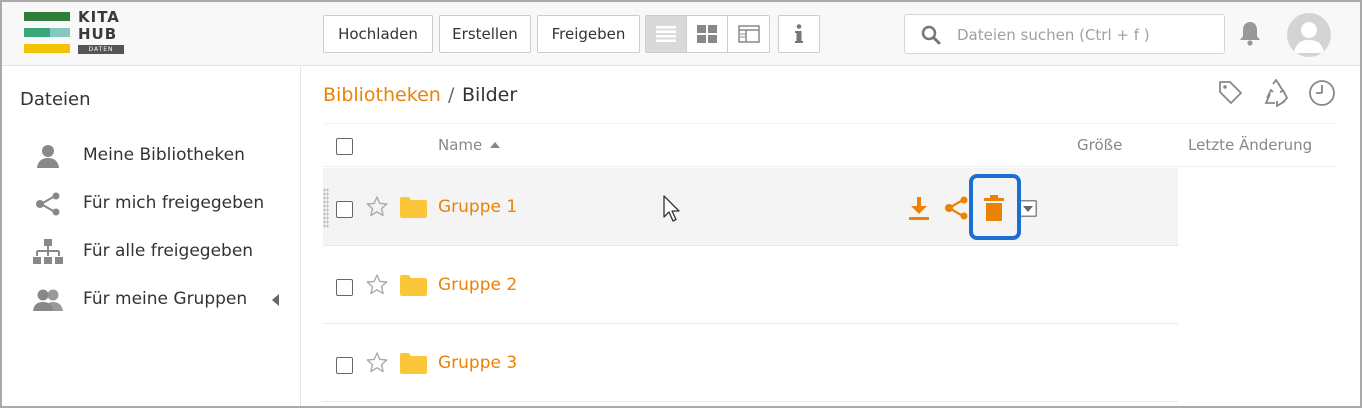  I want to click on sidebar-item-shared-with-me: Für mich freigegeben, so click(151, 204).